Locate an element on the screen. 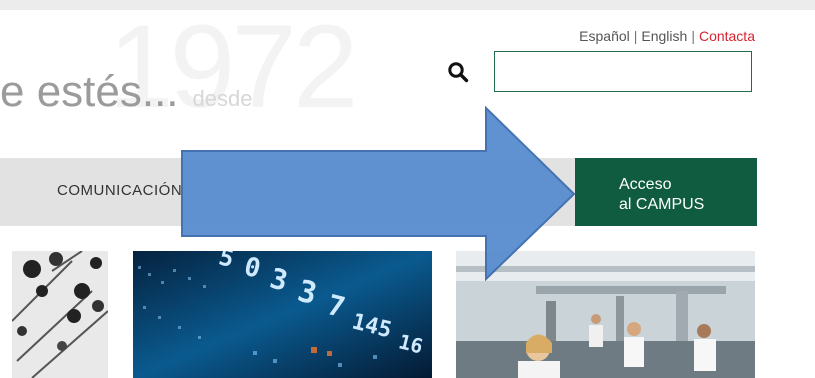  tagline: e estés... desde is located at coordinates (126, 92).